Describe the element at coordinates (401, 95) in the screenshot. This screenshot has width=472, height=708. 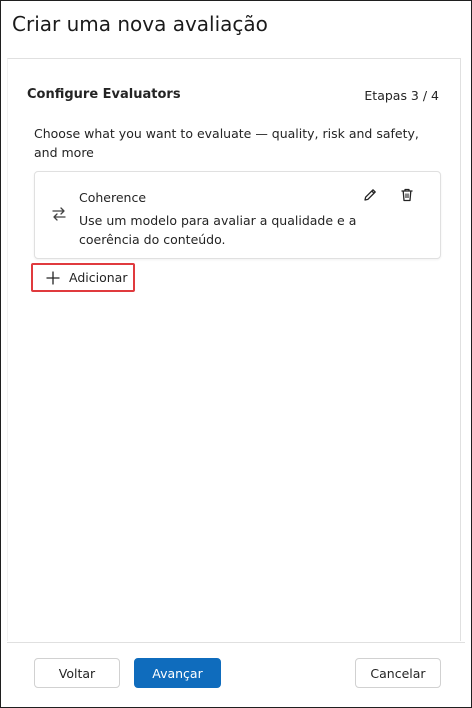
I see `step-indicator: Etapas 3 / 4` at that location.